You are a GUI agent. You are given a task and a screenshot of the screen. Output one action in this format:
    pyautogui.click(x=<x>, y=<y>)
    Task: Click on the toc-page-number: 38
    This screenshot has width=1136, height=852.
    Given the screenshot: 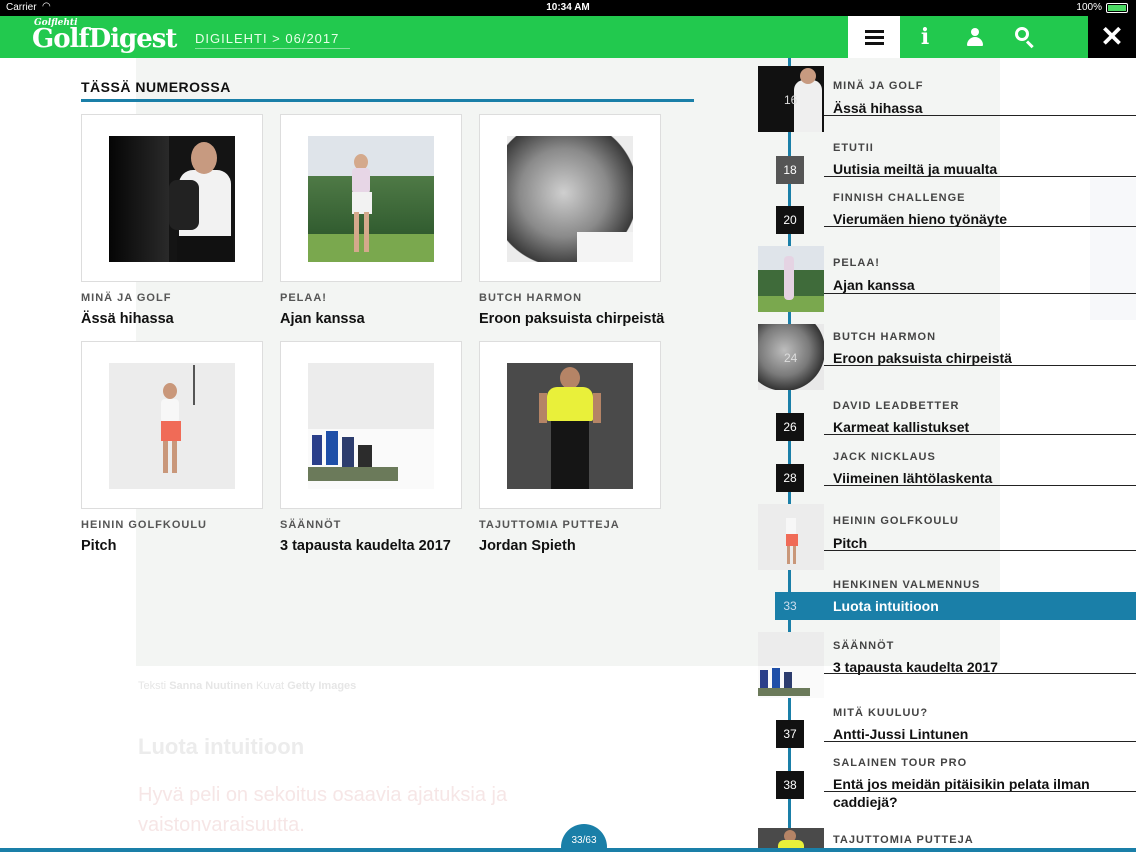 What is the action you would take?
    pyautogui.click(x=790, y=785)
    